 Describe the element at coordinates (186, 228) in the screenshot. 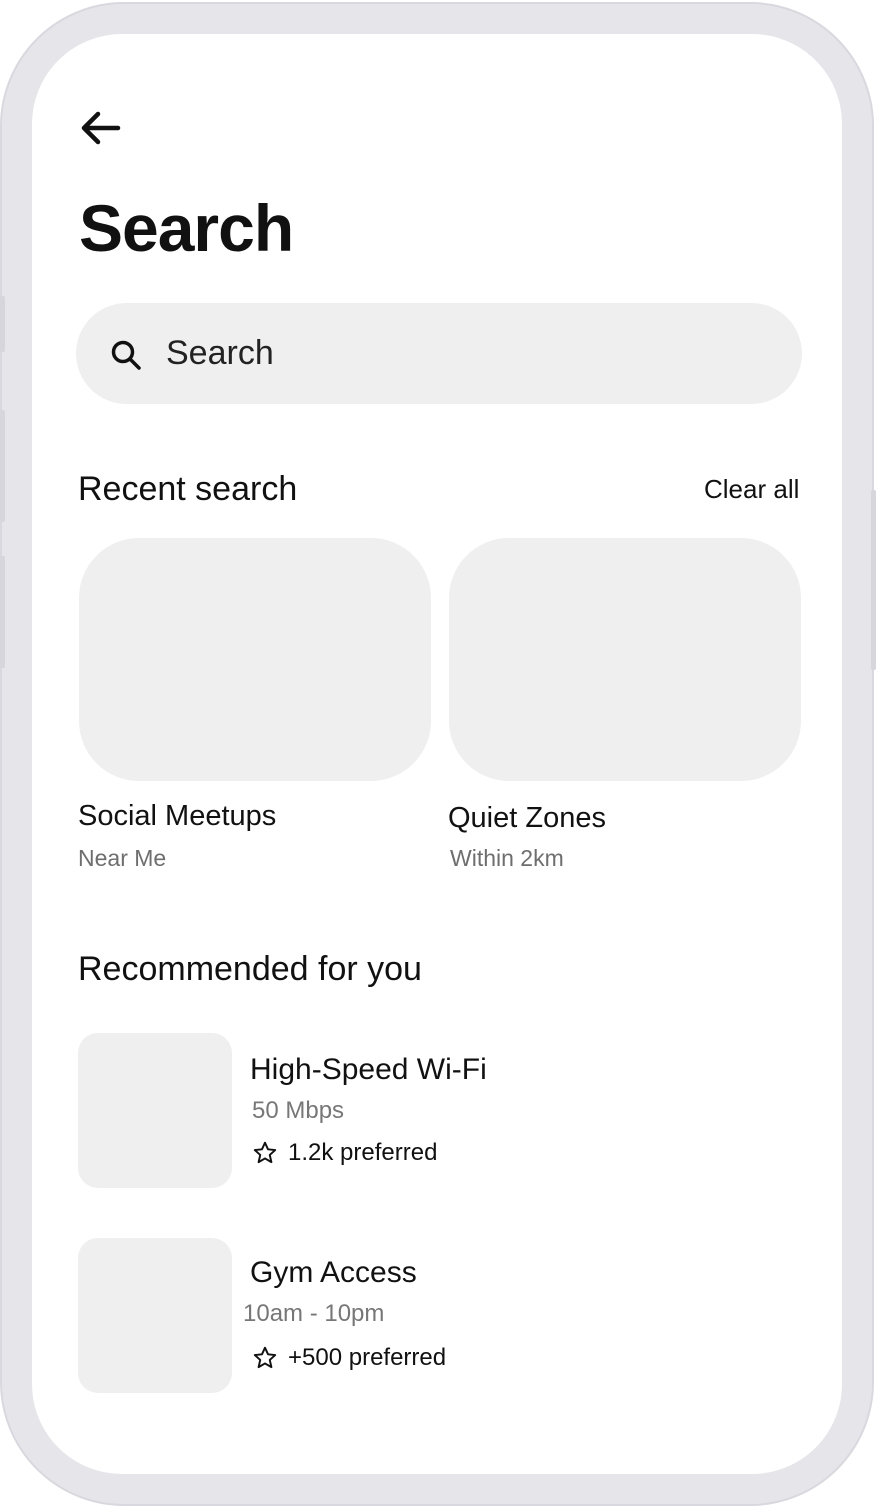

I see `page-title: Search` at that location.